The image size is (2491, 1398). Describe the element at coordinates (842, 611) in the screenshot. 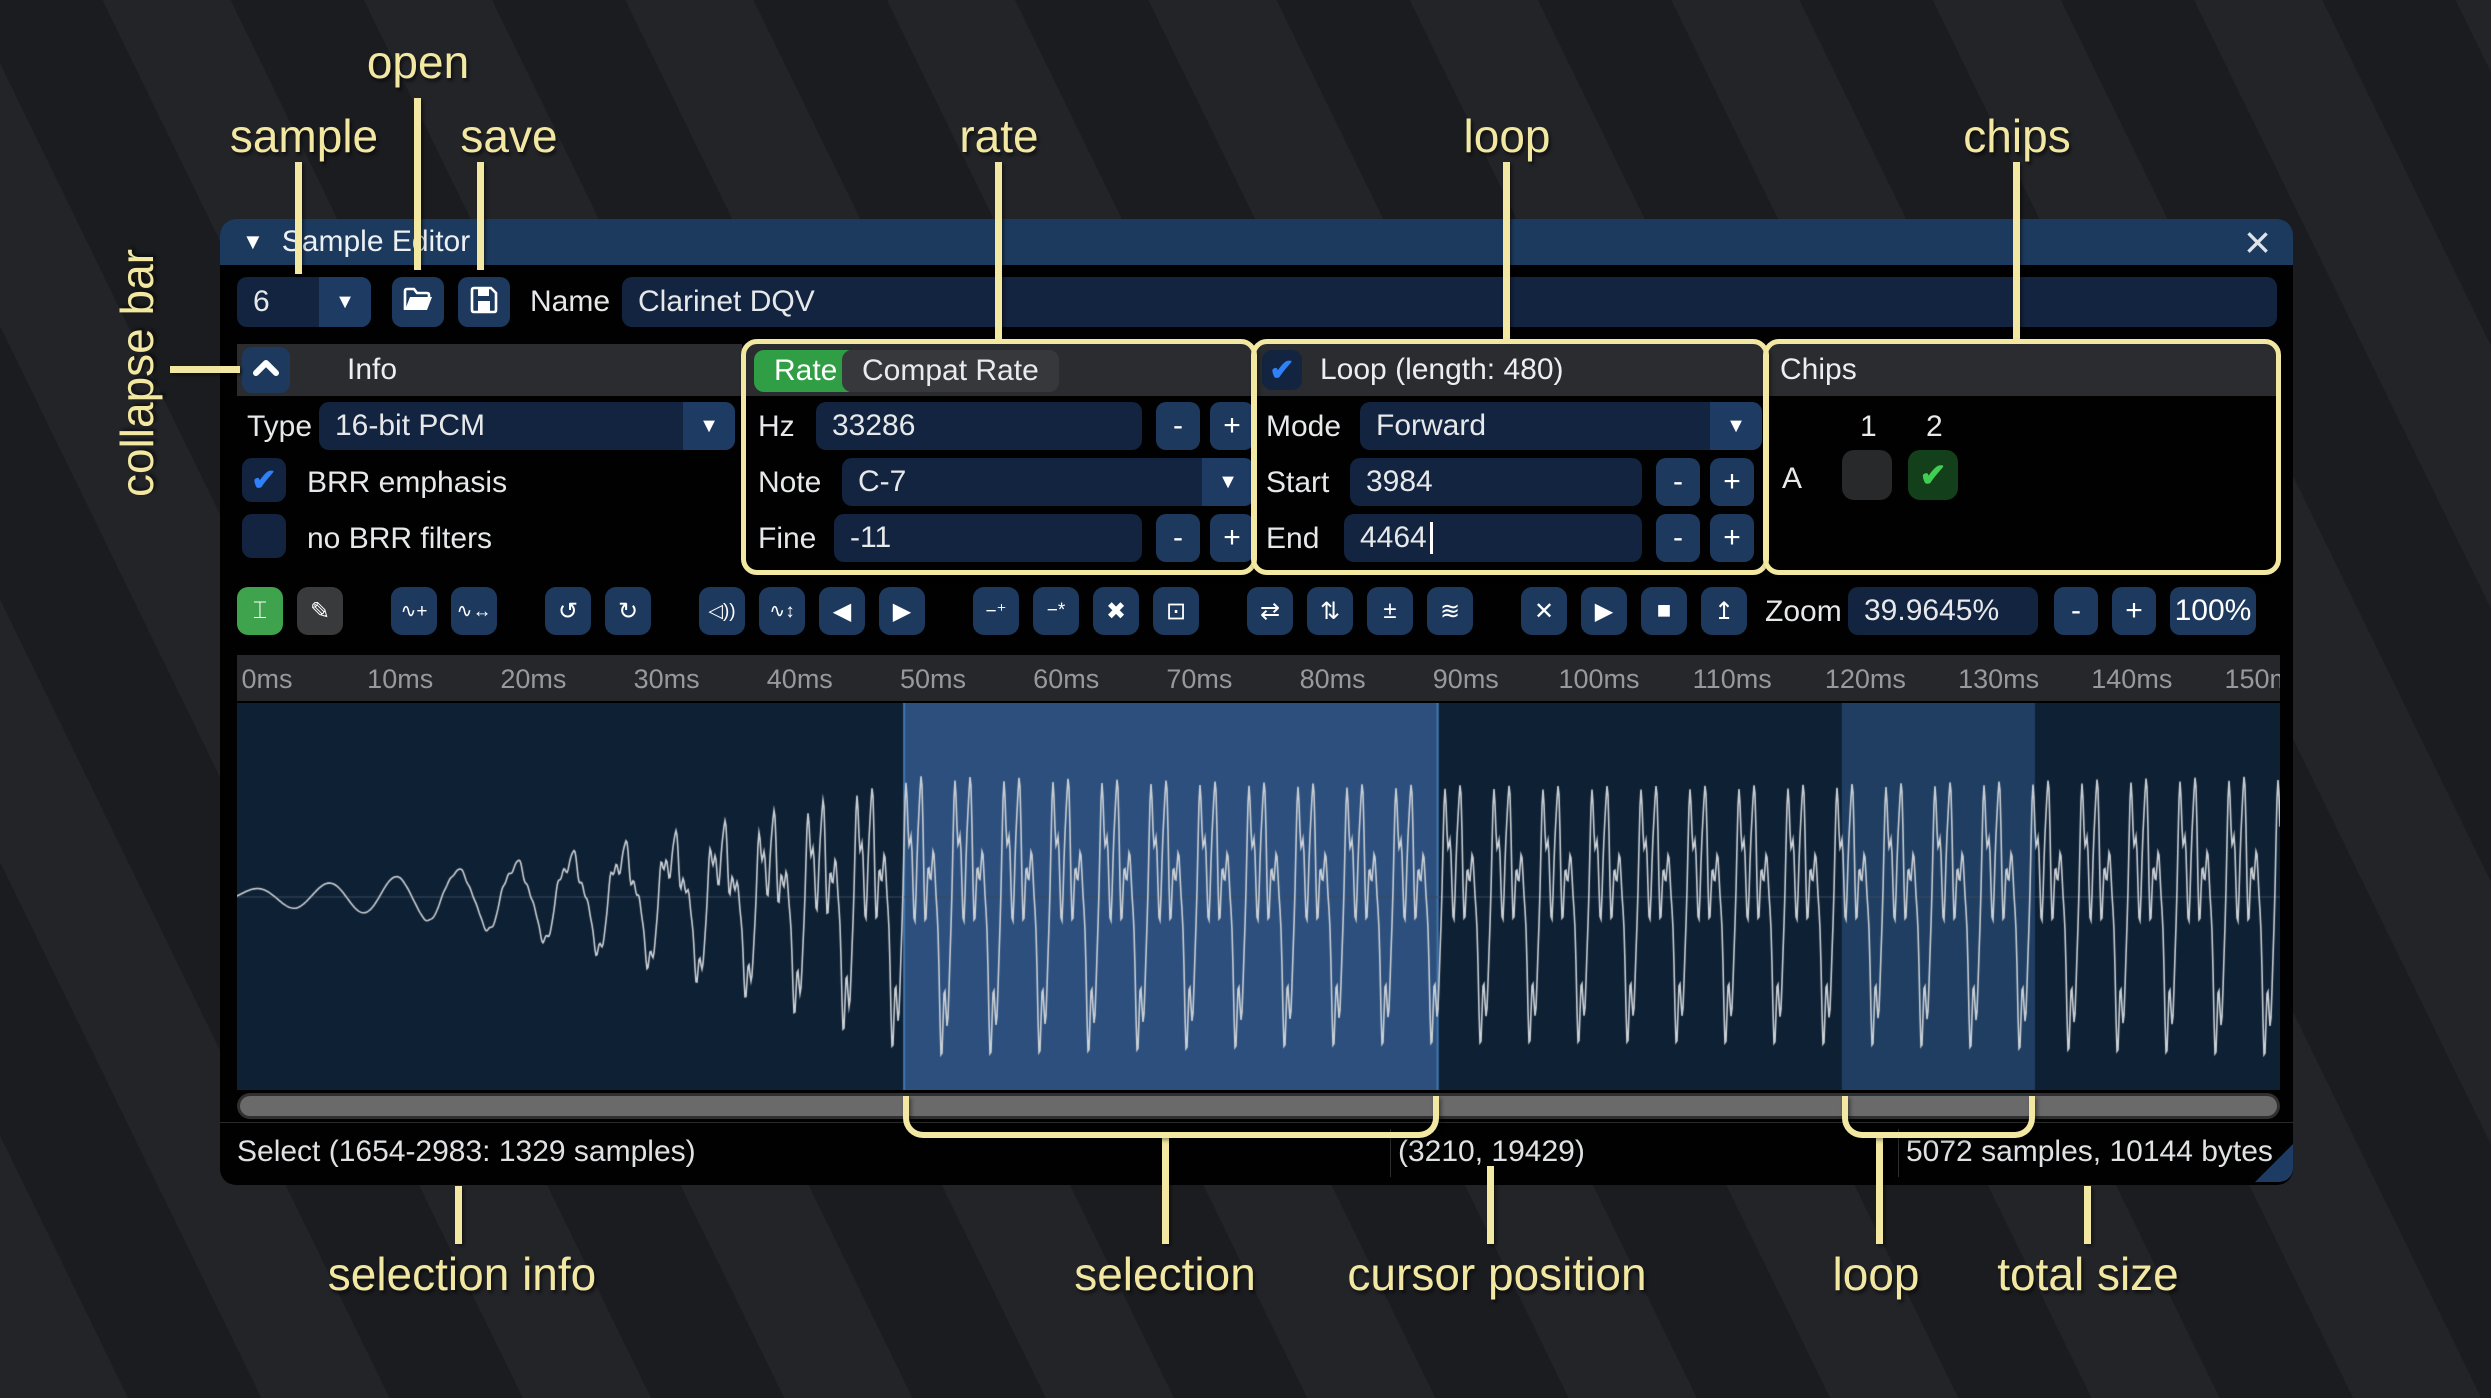

I see `fade-in-button: ◀` at that location.